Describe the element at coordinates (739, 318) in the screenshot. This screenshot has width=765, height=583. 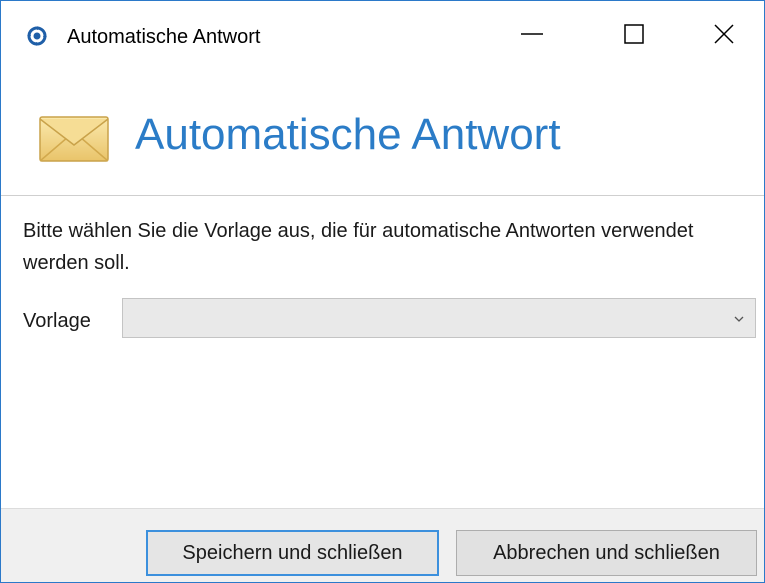
I see `chevron-down-icon` at that location.